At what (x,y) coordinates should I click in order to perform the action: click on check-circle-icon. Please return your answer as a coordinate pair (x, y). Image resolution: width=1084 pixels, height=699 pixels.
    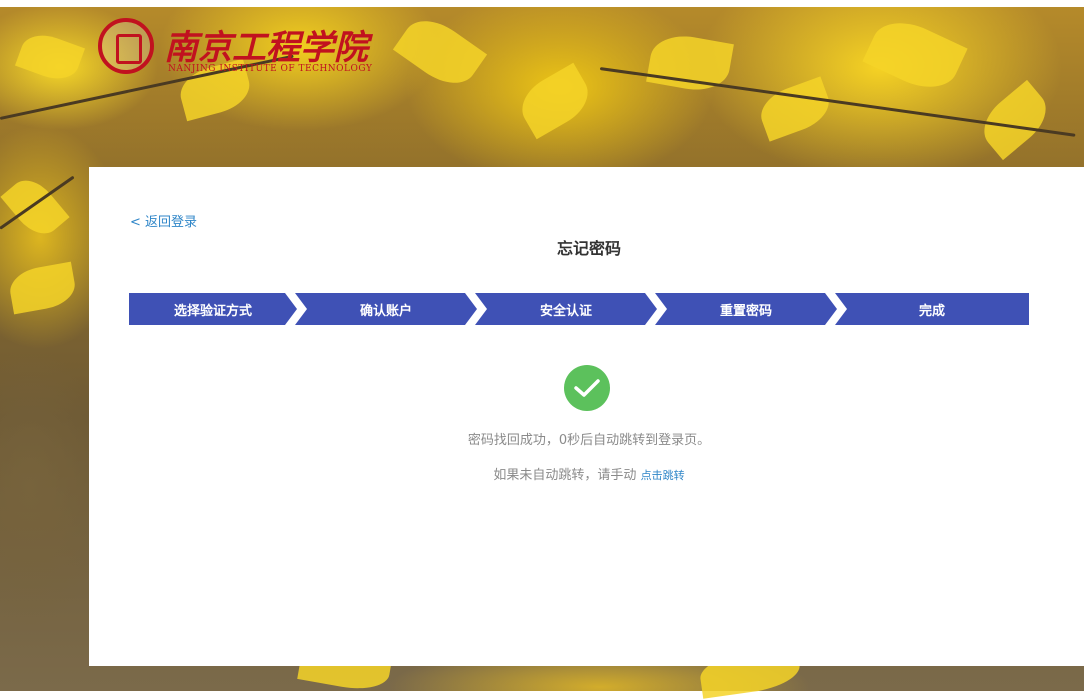
    Looking at the image, I should click on (587, 388).